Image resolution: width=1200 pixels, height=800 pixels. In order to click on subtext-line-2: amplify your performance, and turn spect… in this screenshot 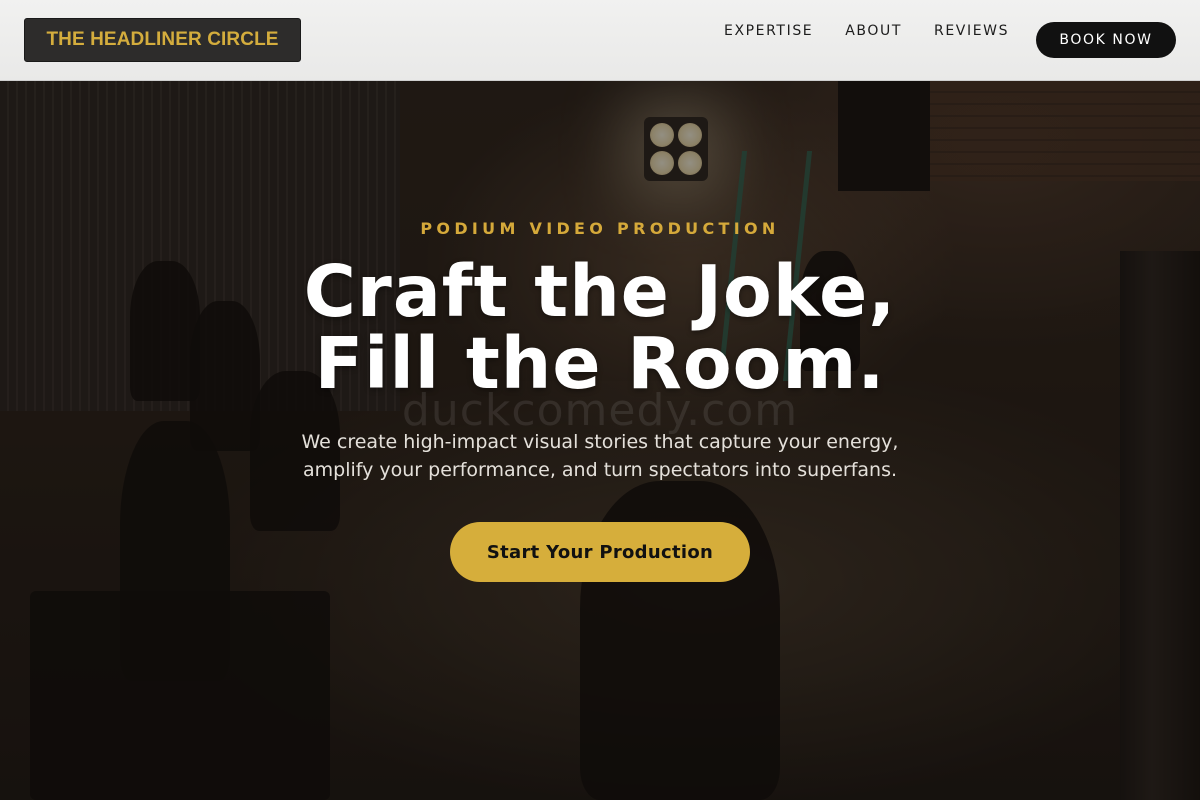, I will do `click(600, 470)`.